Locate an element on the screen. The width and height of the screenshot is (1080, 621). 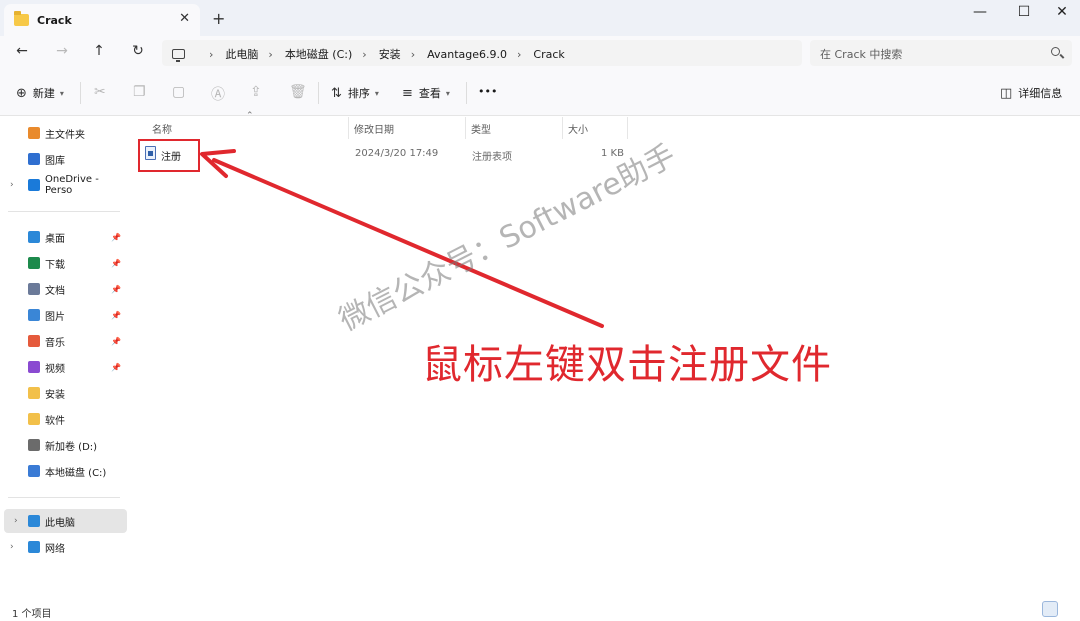
copy-icon: ❐ is located at coordinates (139, 92).